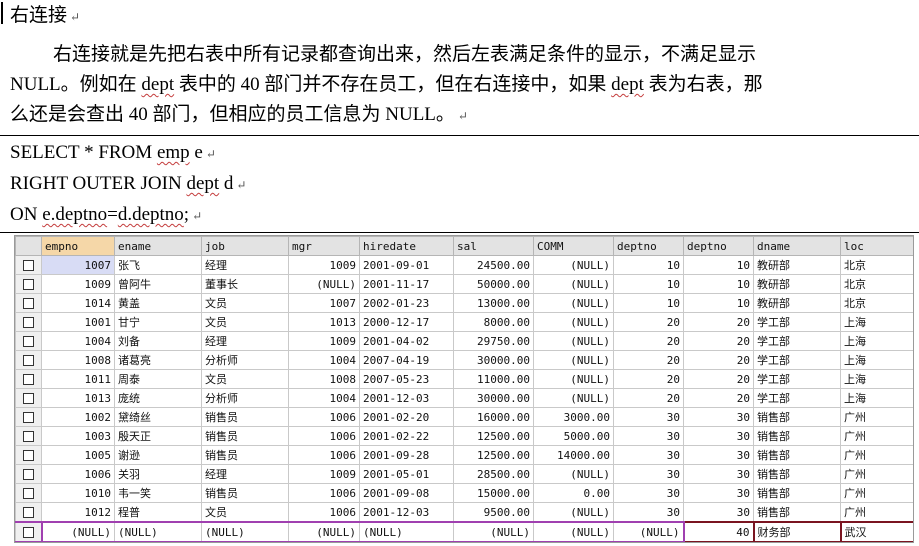  I want to click on table-cell: 40, so click(718, 531).